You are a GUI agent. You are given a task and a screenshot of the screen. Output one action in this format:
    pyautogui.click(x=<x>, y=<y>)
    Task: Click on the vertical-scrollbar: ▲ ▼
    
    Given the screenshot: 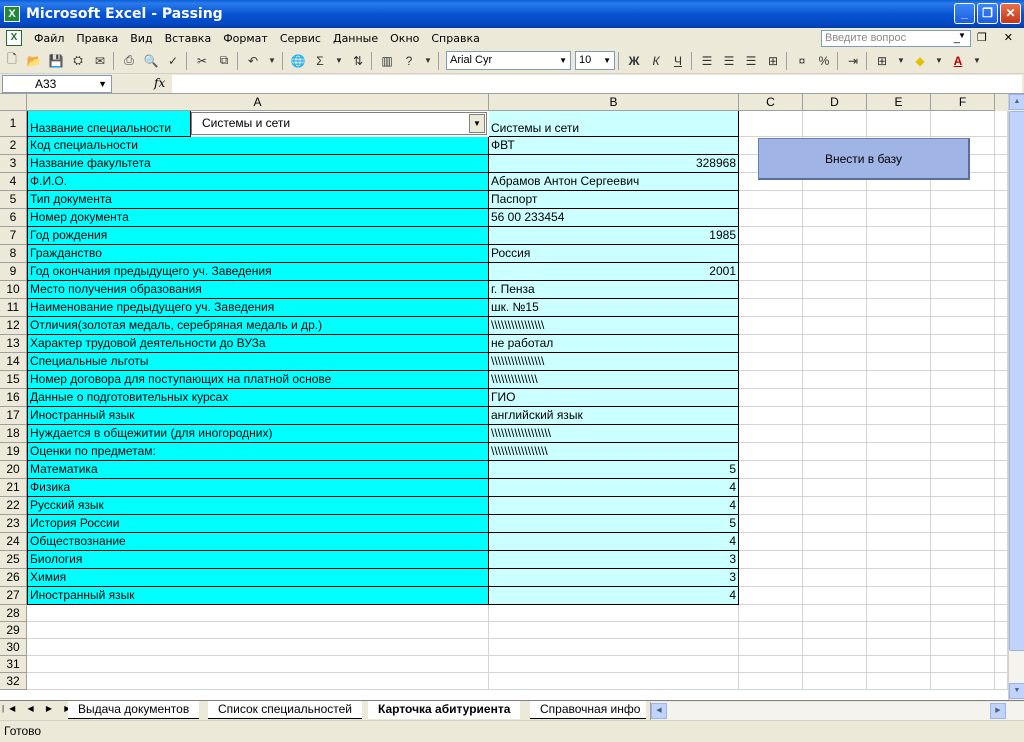 What is the action you would take?
    pyautogui.click(x=1016, y=397)
    